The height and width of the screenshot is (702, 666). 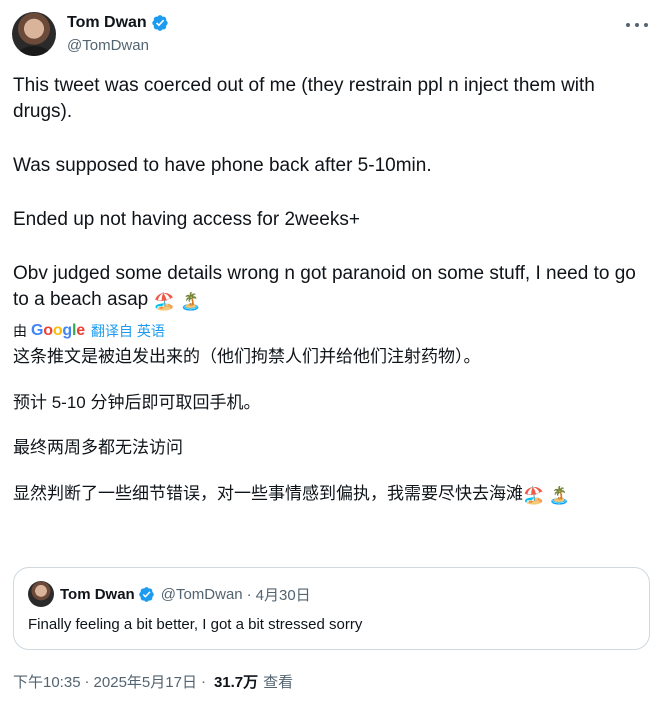 I want to click on translated-paragraph: 最终两周多都无法访问, so click(x=98, y=447).